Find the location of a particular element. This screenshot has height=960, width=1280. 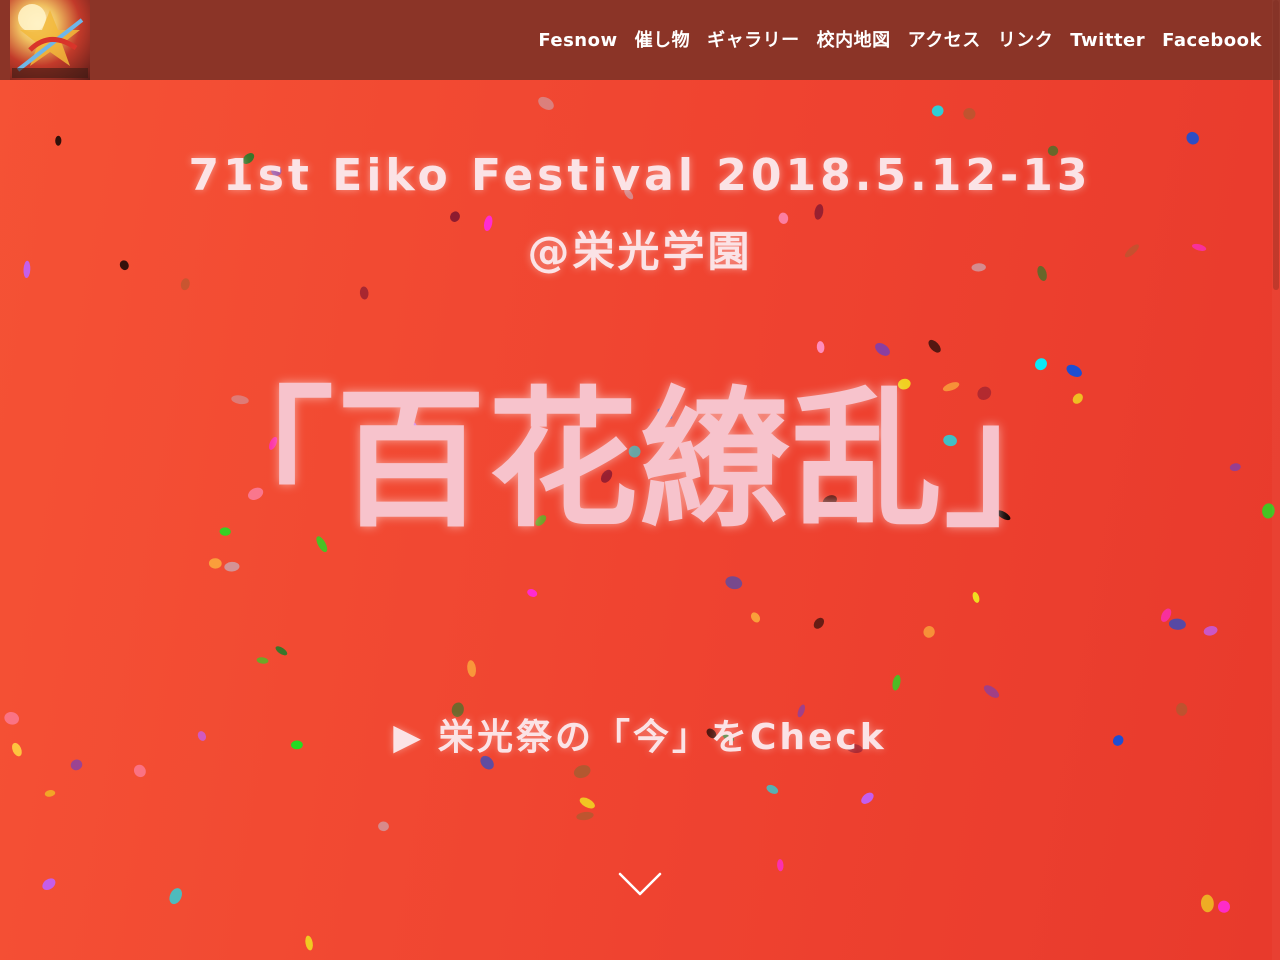

festival-subtitle: 71st Eiko Festival 2018.5.12-13 is located at coordinates (640, 175).